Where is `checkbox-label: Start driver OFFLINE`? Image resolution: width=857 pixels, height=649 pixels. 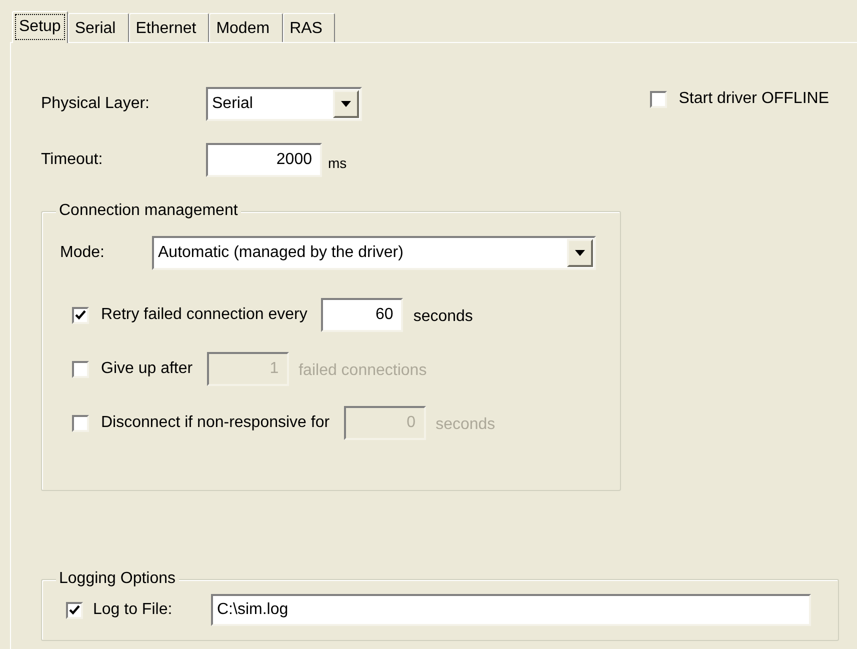
checkbox-label: Start driver OFFLINE is located at coordinates (753, 99).